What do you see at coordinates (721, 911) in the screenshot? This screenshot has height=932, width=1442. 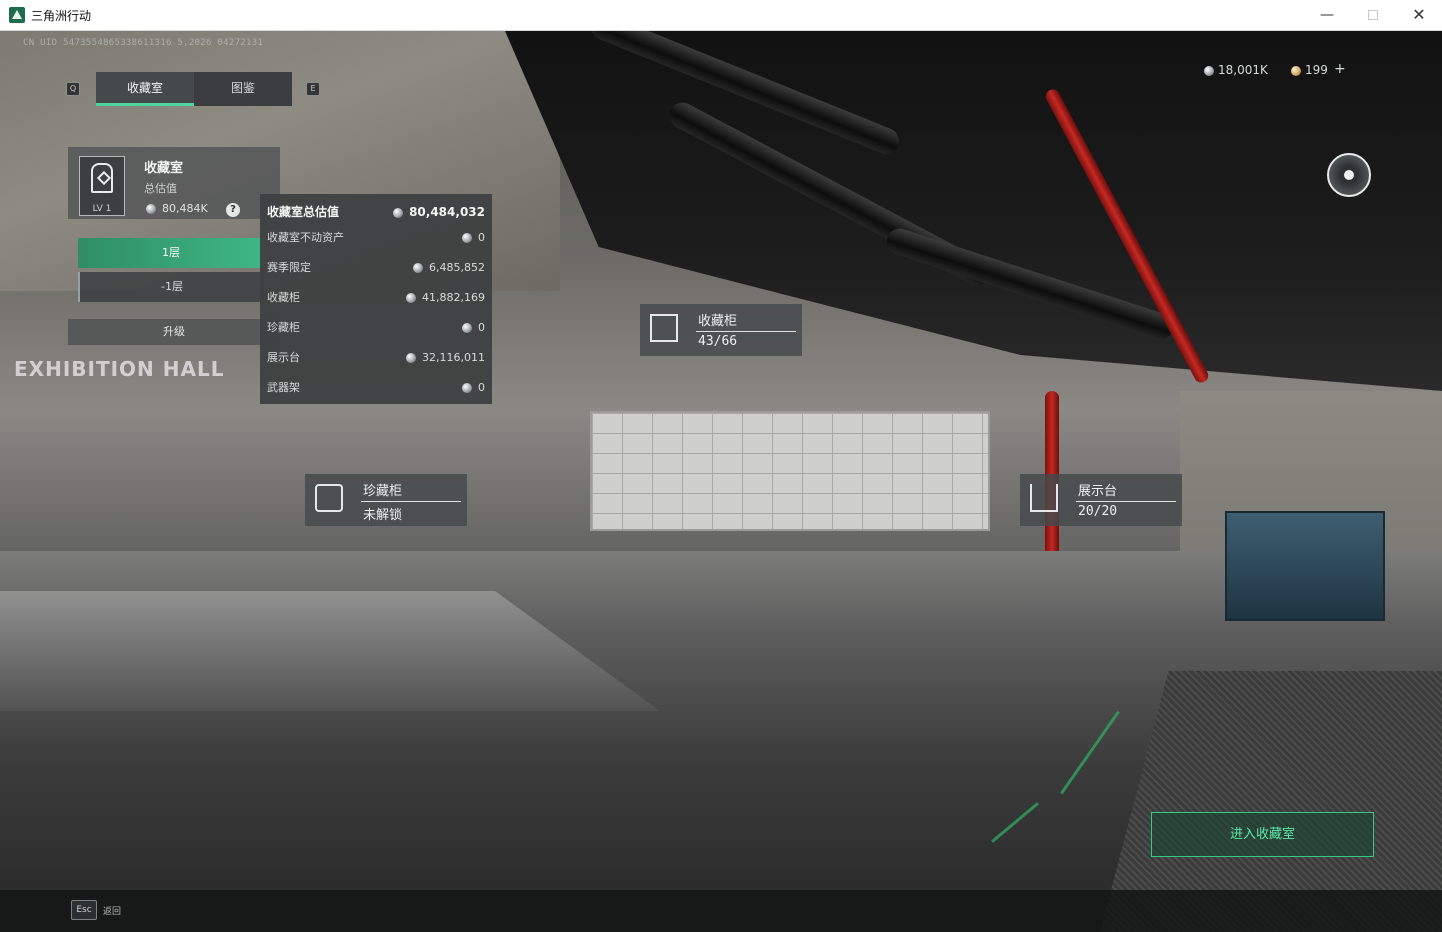 I see `bottom-bar` at bounding box center [721, 911].